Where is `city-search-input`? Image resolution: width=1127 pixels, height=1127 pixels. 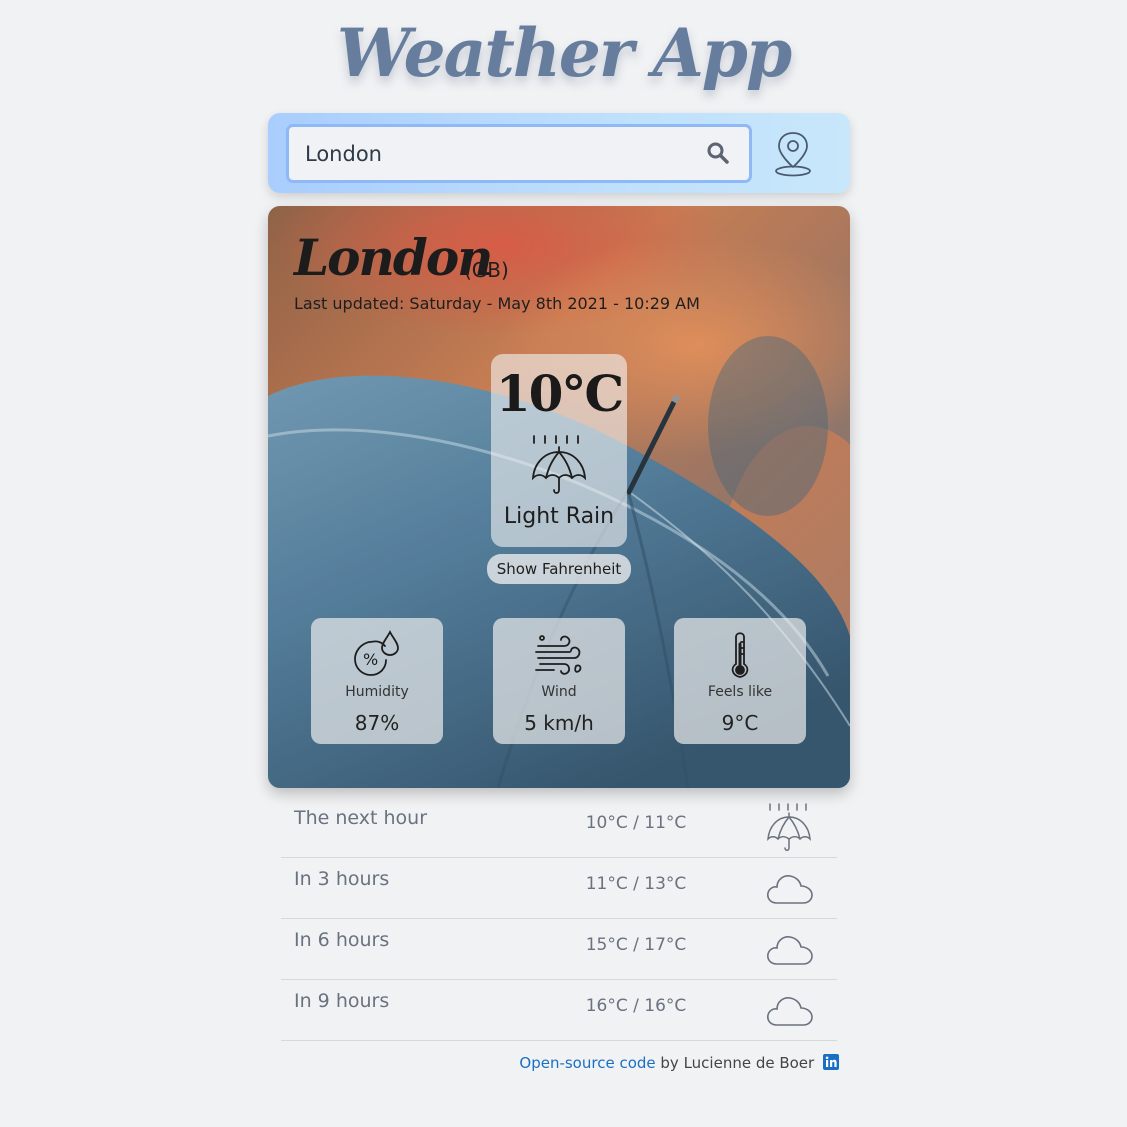 city-search-input is located at coordinates (497, 153).